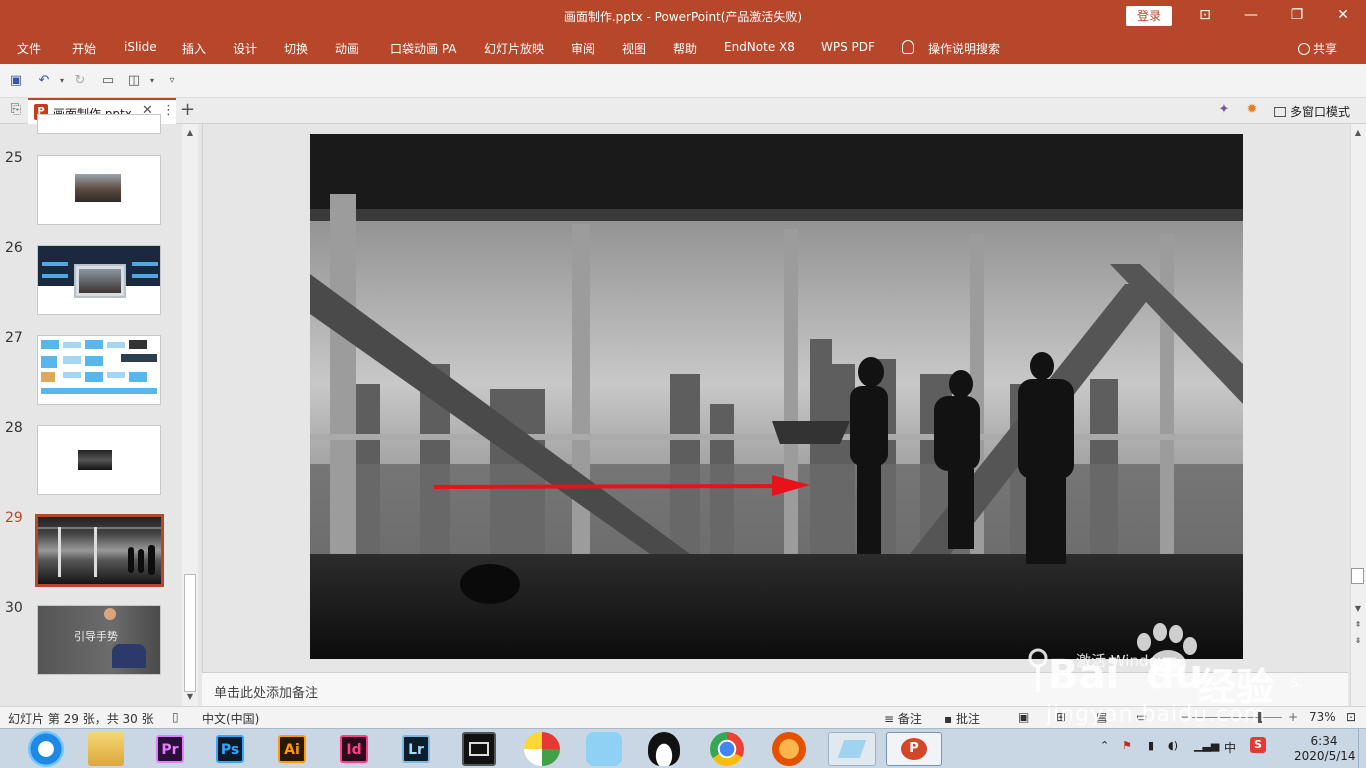  Describe the element at coordinates (16, 110) in the screenshot. I see `tab-list-icon: ⎘` at that location.